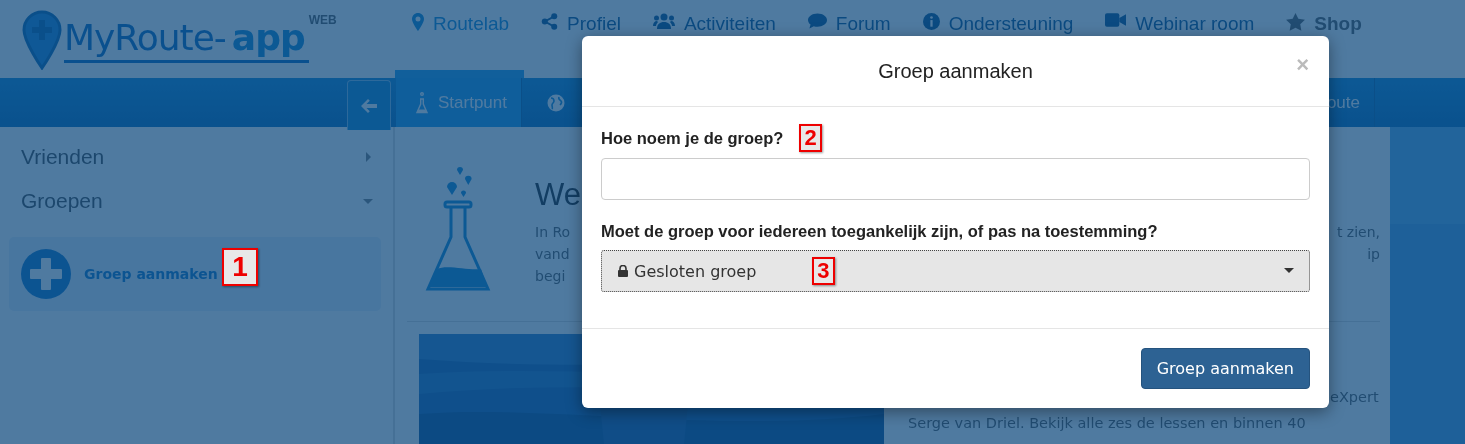  I want to click on annotation-marker: 2, so click(810, 138).